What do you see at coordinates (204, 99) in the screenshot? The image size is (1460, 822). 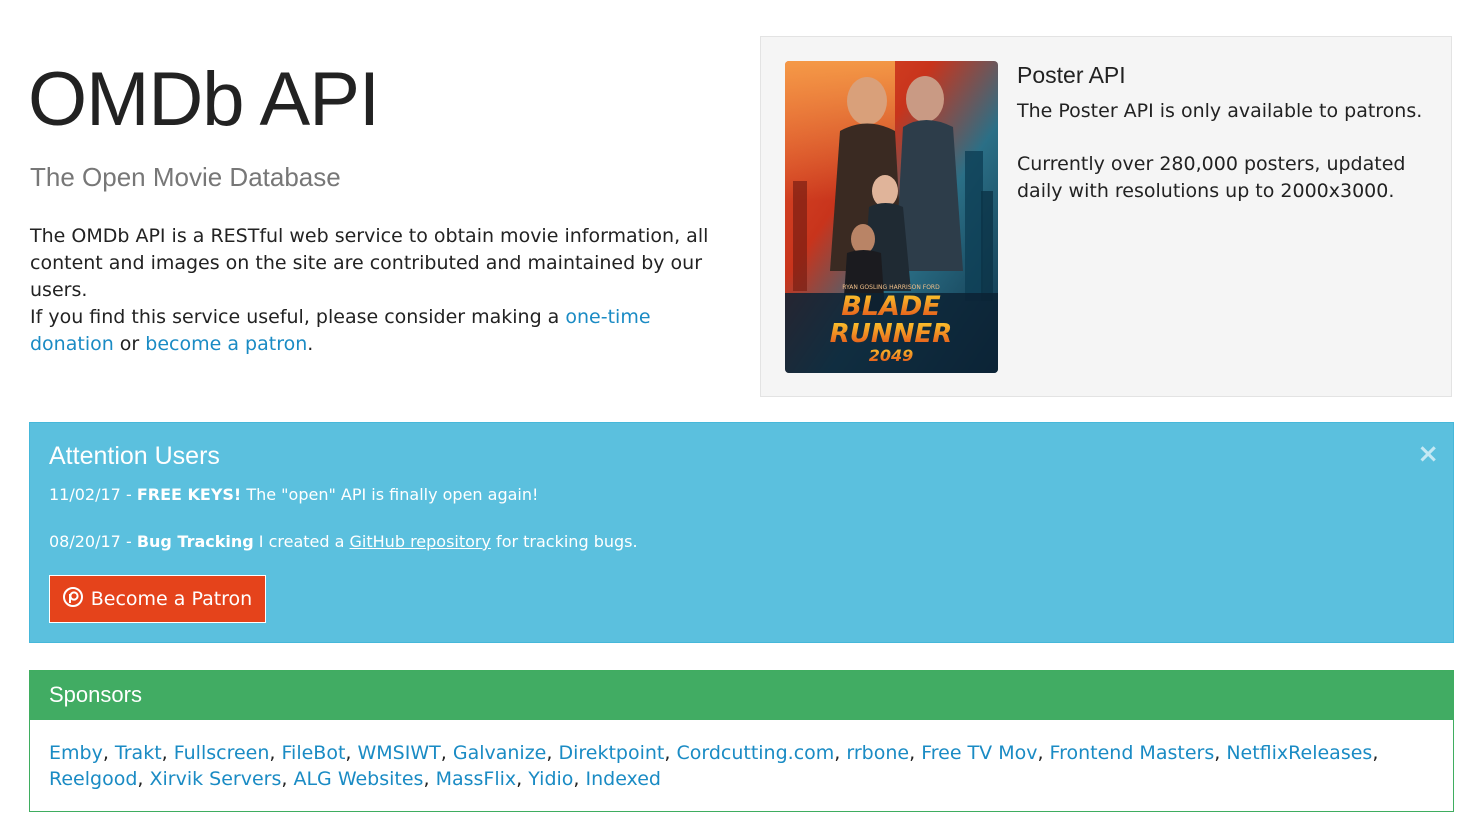 I see `page-title: OMDb API` at bounding box center [204, 99].